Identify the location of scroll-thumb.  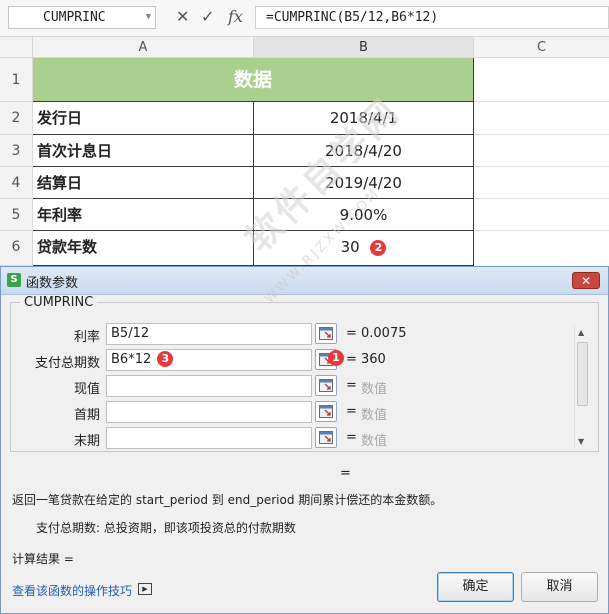
(582, 374).